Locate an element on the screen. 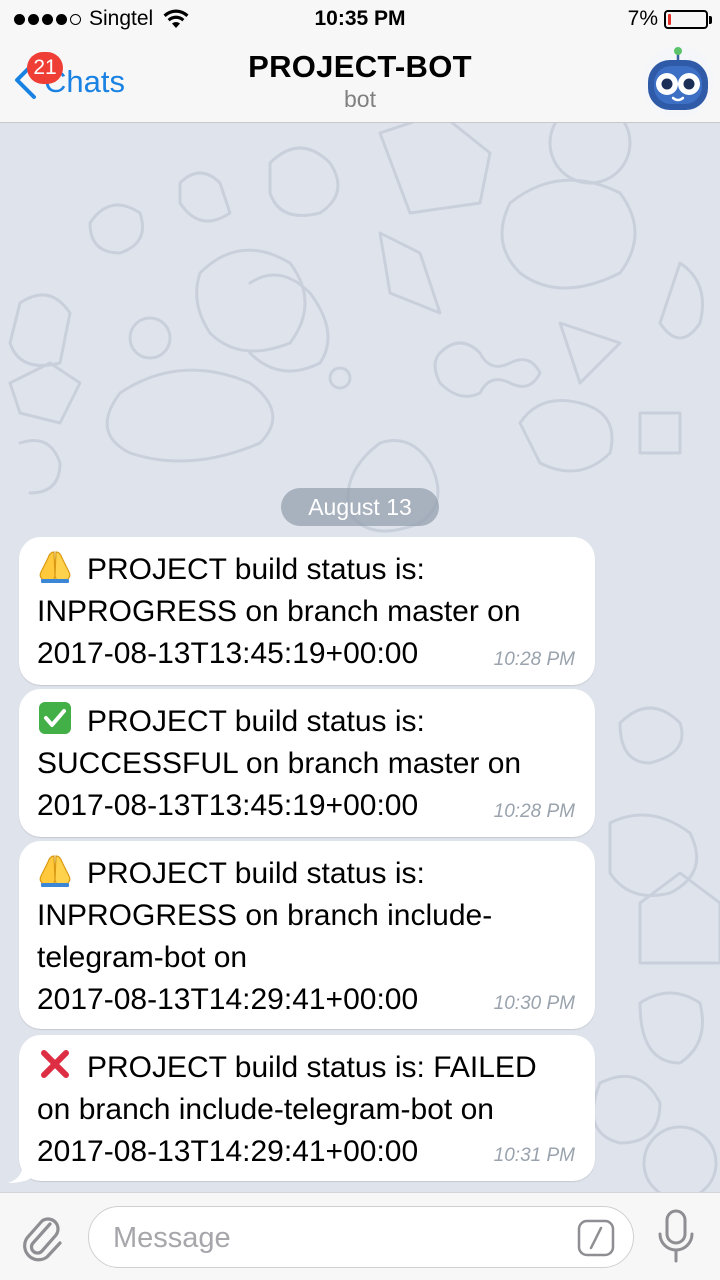 This screenshot has height=1280, width=720. message-composer is located at coordinates (360, 1236).